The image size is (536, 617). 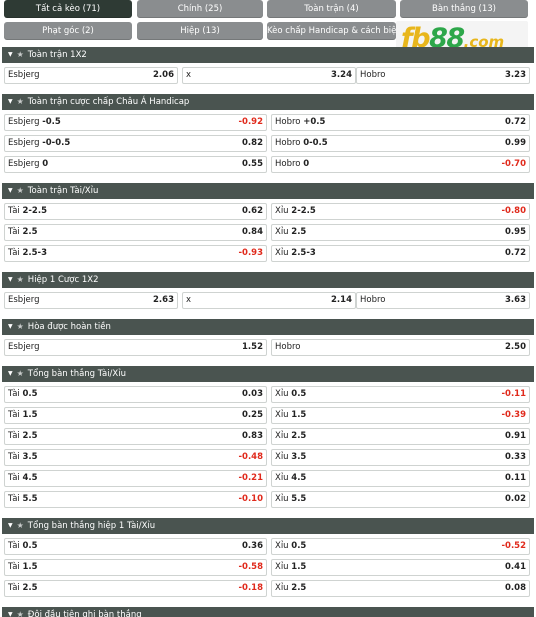 What do you see at coordinates (290, 478) in the screenshot?
I see `selection-label: Xỉu 4.5` at bounding box center [290, 478].